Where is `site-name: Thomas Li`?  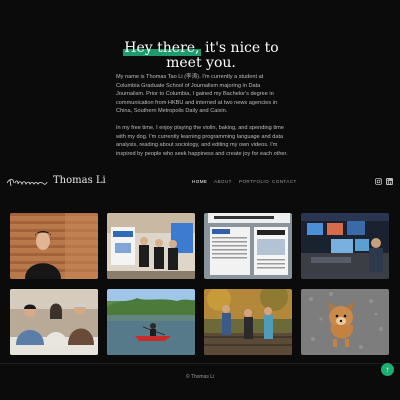
site-name: Thomas Li is located at coordinates (79, 180).